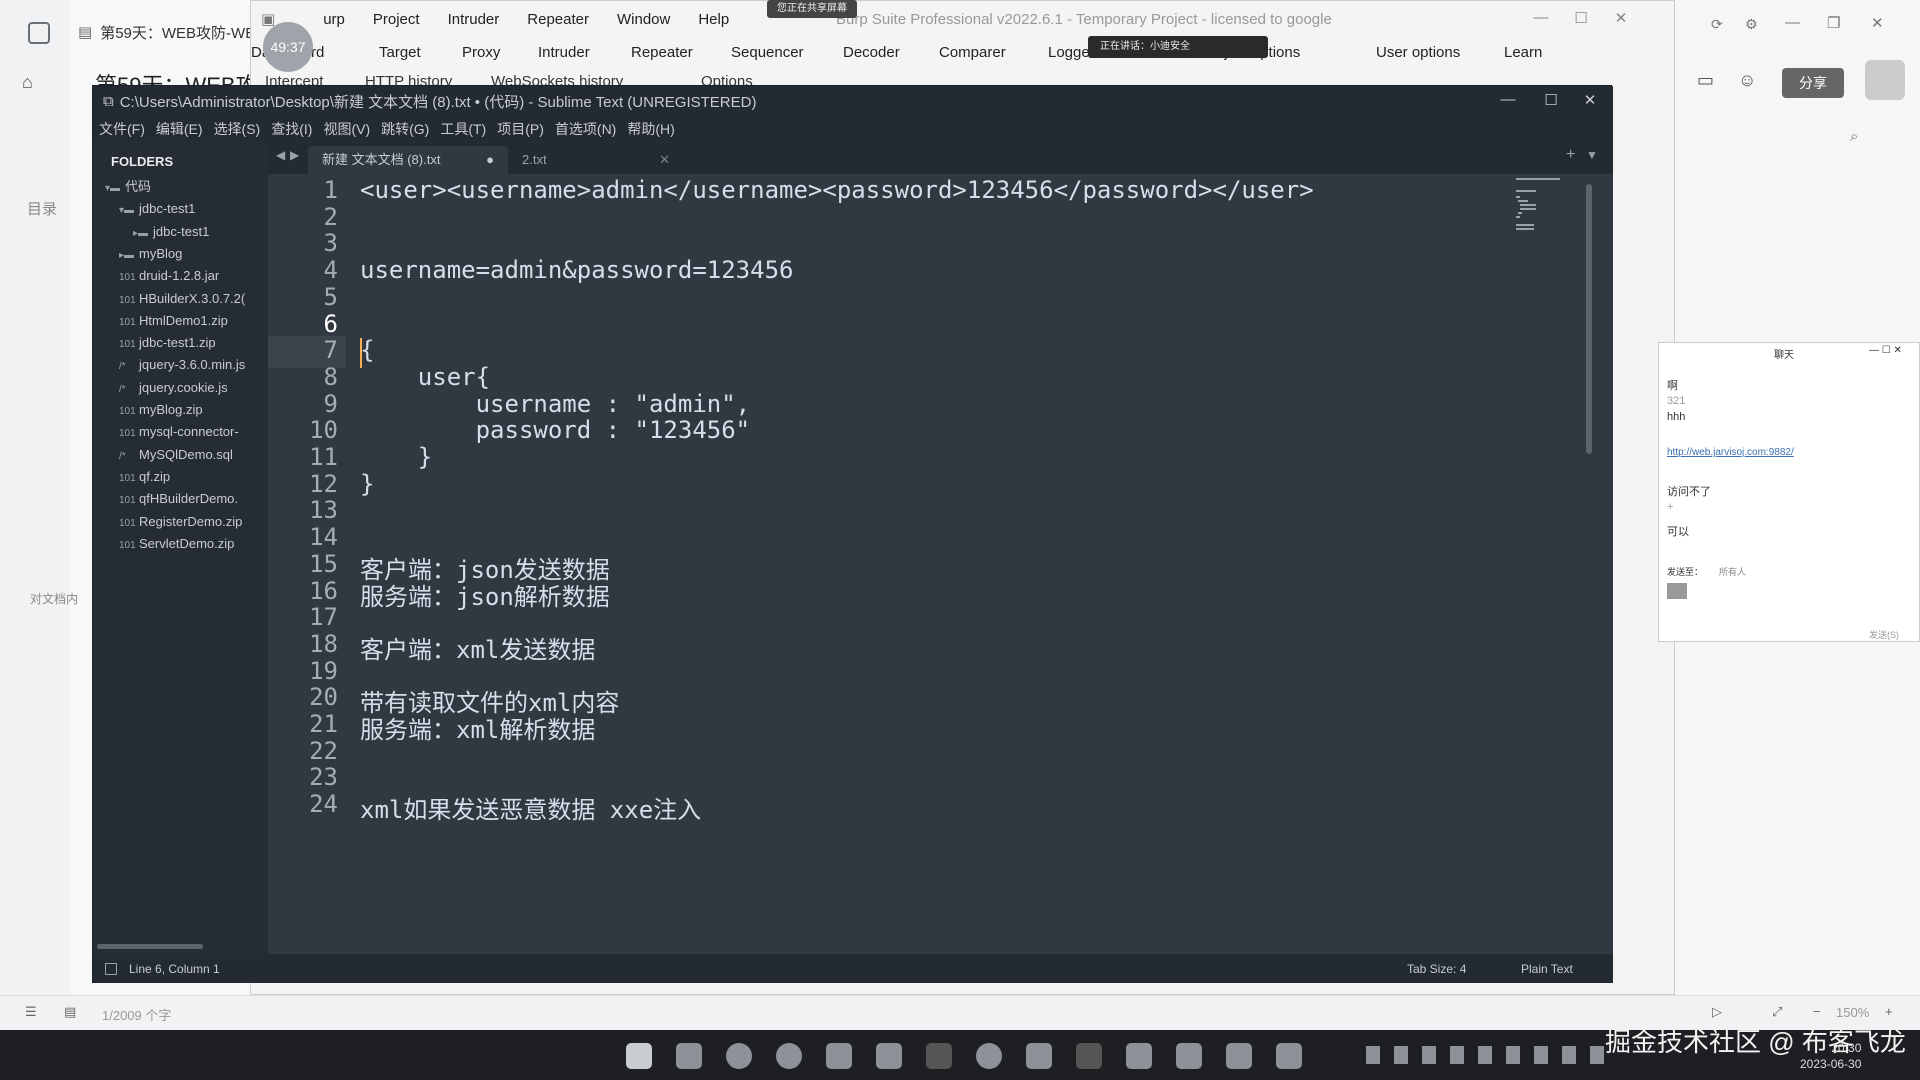 Image resolution: width=1920 pixels, height=1080 pixels. What do you see at coordinates (1813, 83) in the screenshot?
I see `share-button: 分享` at bounding box center [1813, 83].